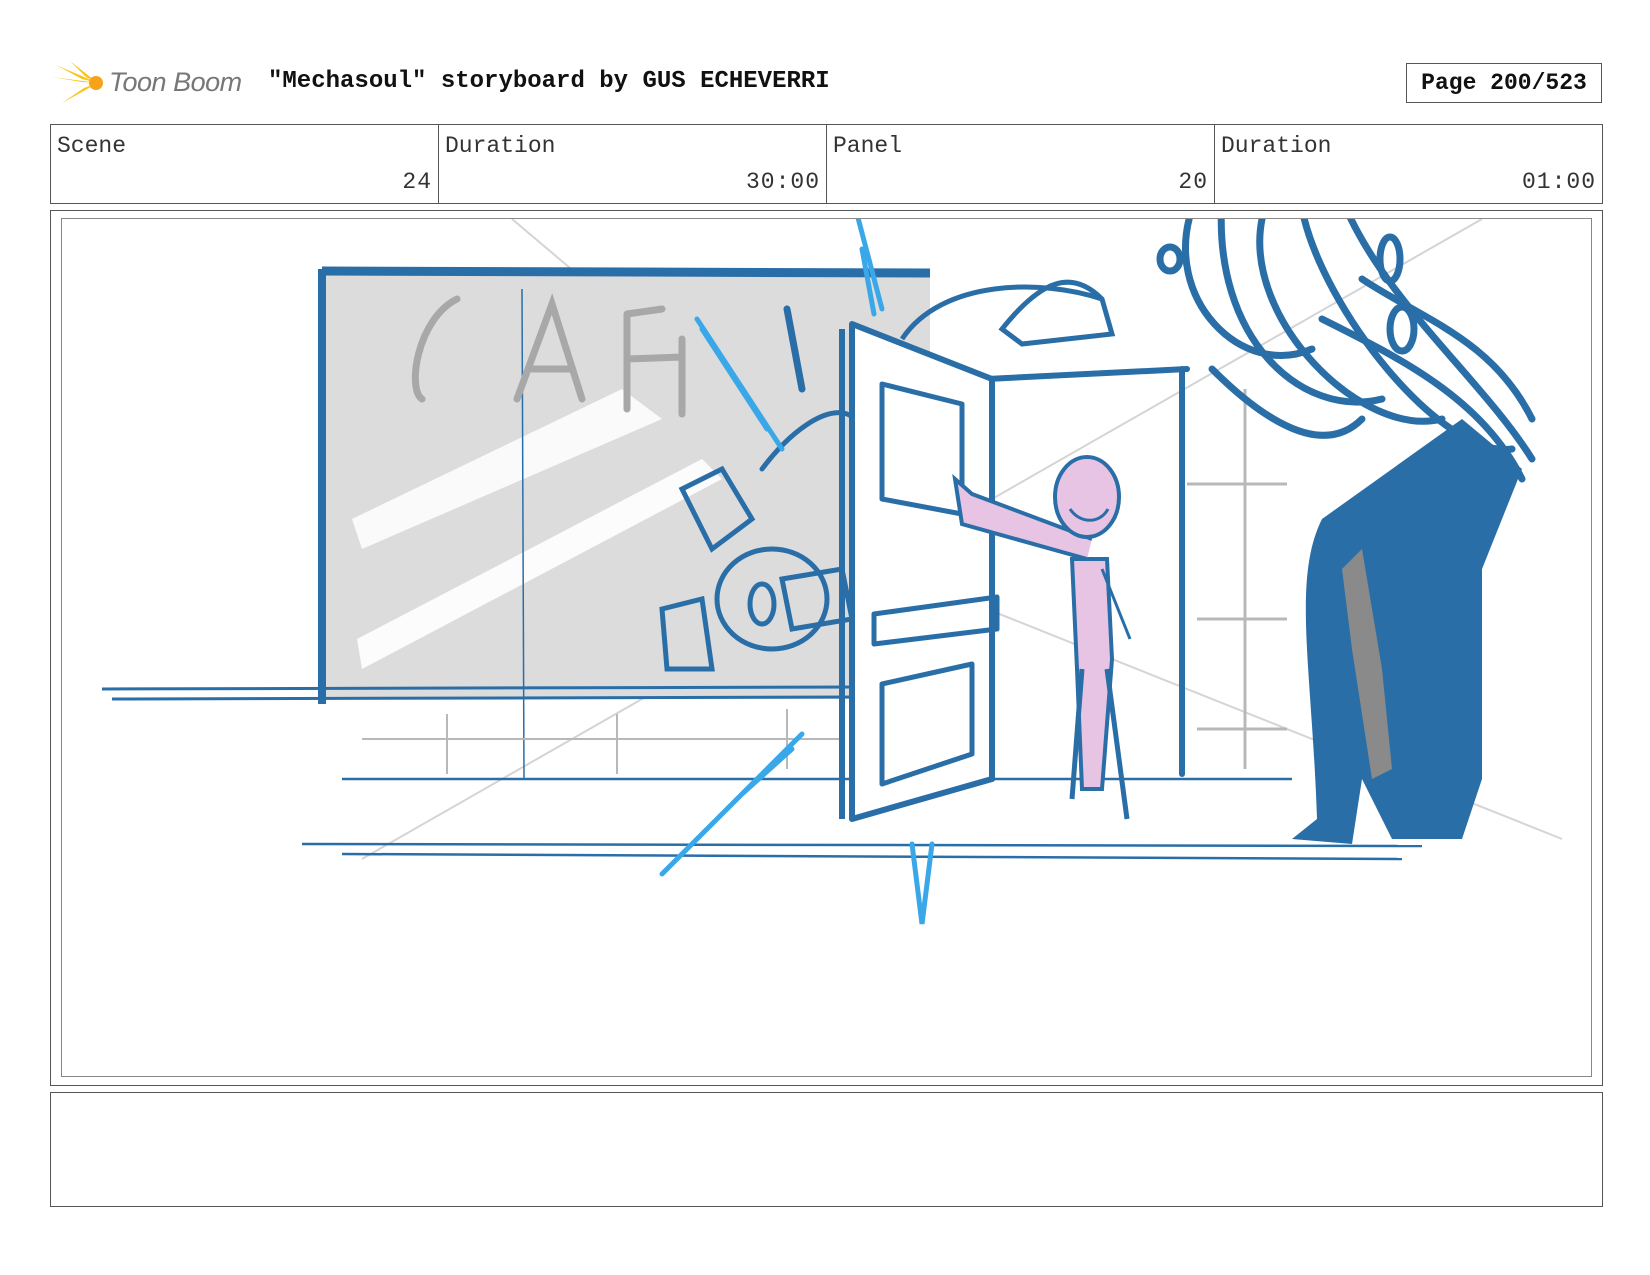 Image resolution: width=1650 pixels, height=1275 pixels. Describe the element at coordinates (633, 164) in the screenshot. I see `scene-duration-cell: Duration 30:00` at that location.